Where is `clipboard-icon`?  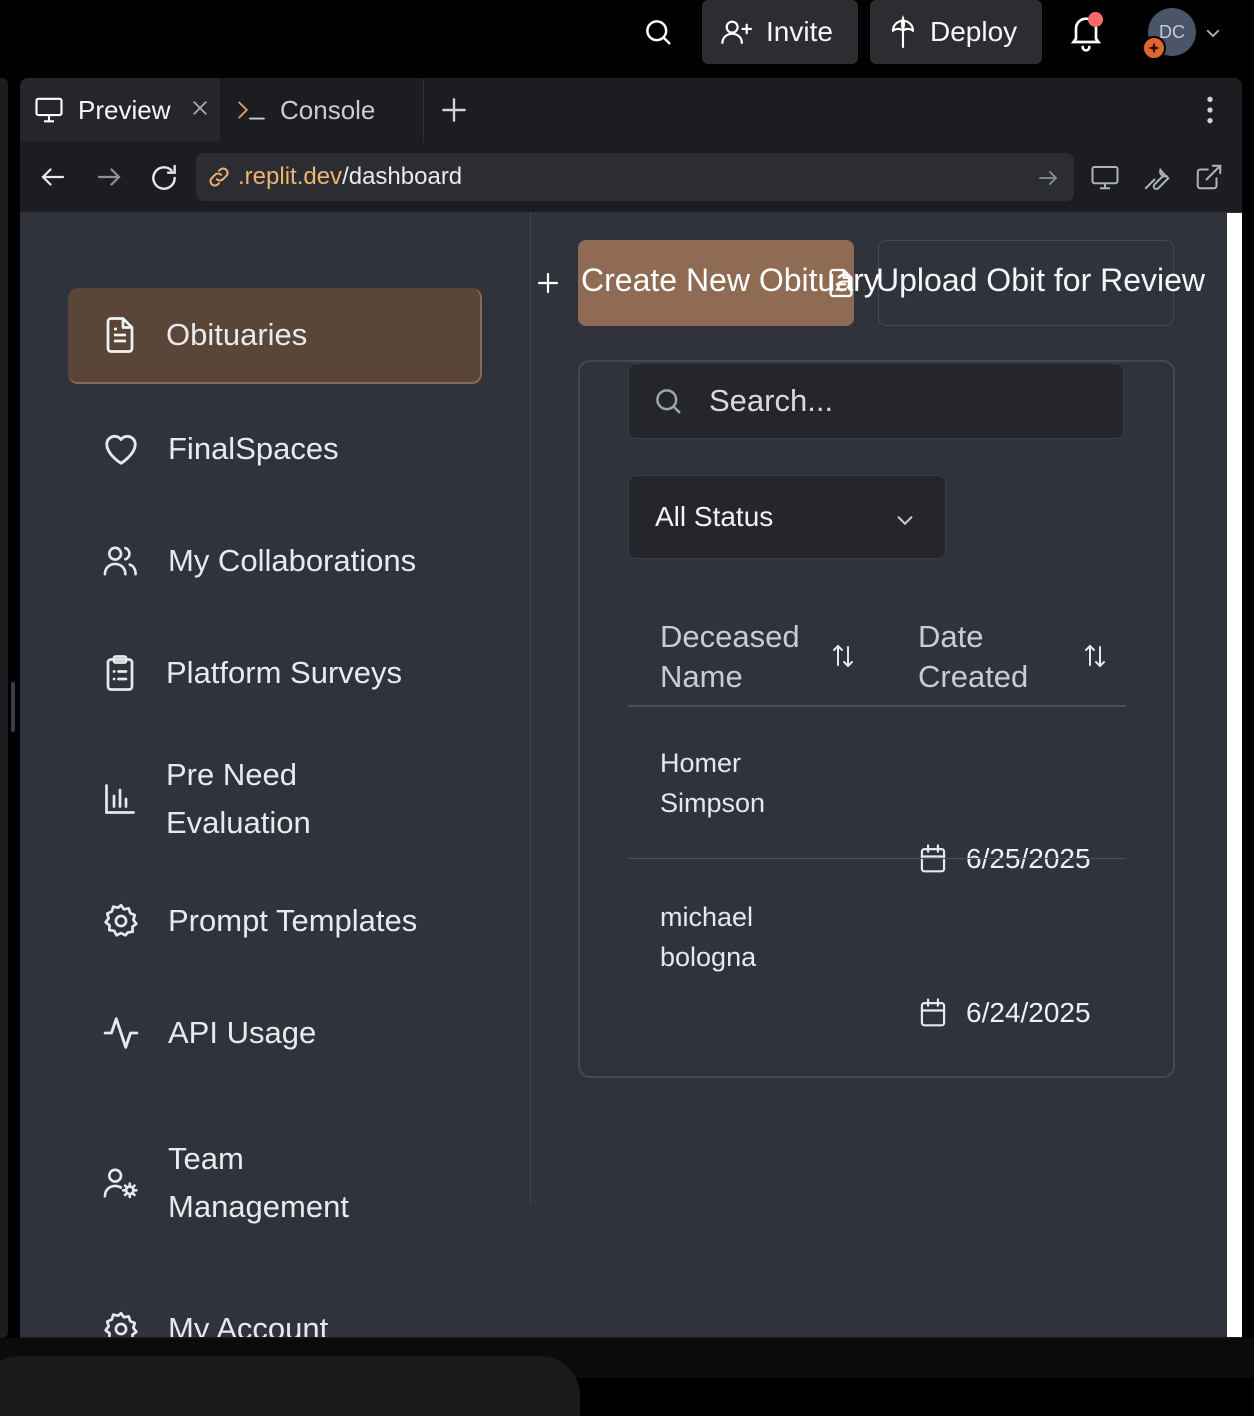 clipboard-icon is located at coordinates (120, 673).